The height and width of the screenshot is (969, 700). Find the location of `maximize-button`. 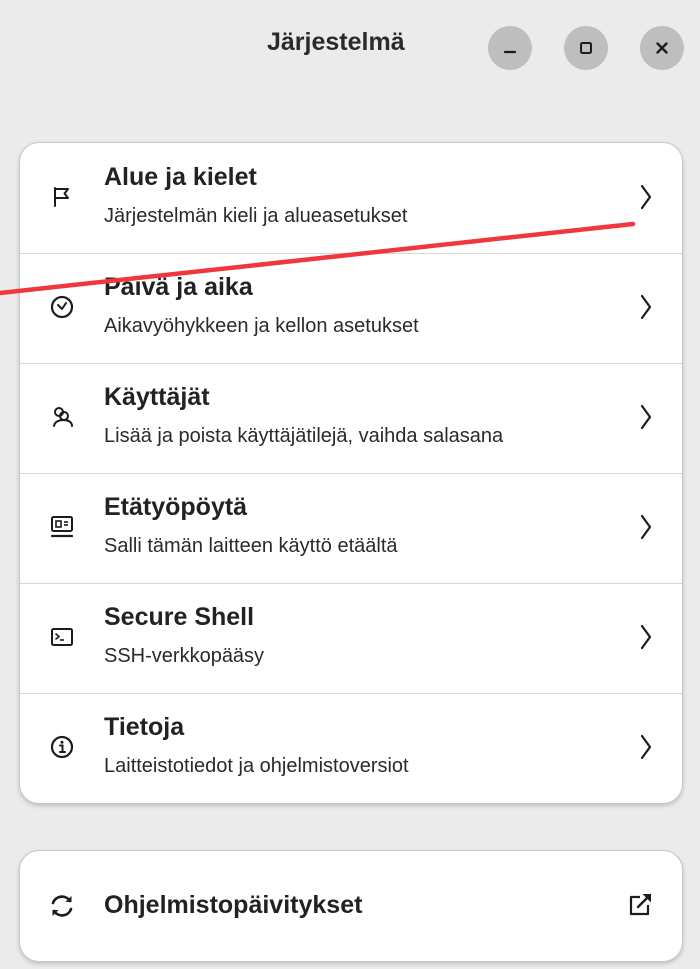

maximize-button is located at coordinates (586, 48).